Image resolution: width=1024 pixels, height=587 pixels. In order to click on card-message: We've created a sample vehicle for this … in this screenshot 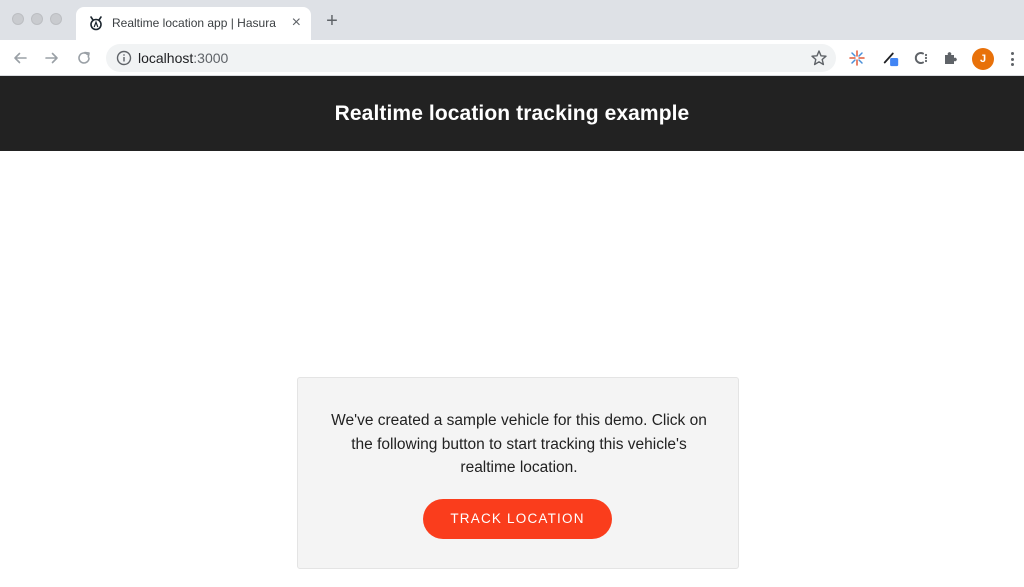, I will do `click(519, 444)`.